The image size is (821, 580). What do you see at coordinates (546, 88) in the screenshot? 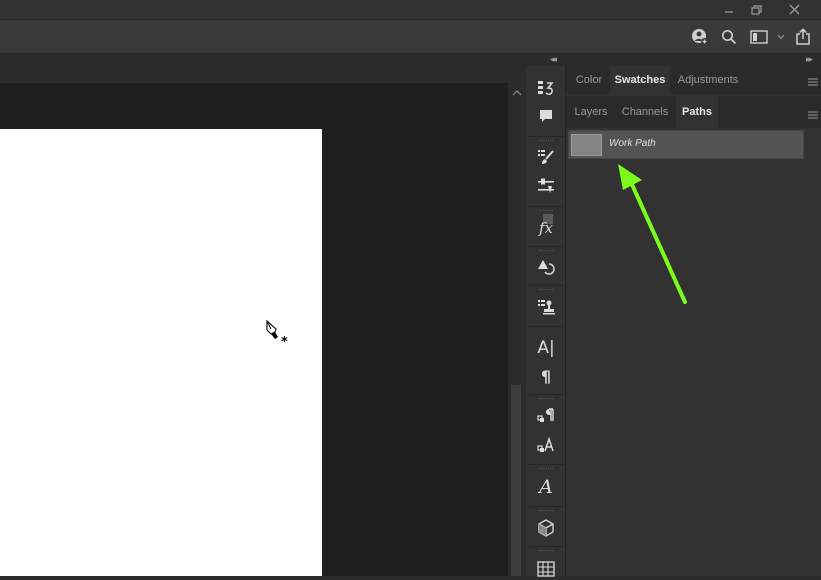
I see `history-icon` at bounding box center [546, 88].